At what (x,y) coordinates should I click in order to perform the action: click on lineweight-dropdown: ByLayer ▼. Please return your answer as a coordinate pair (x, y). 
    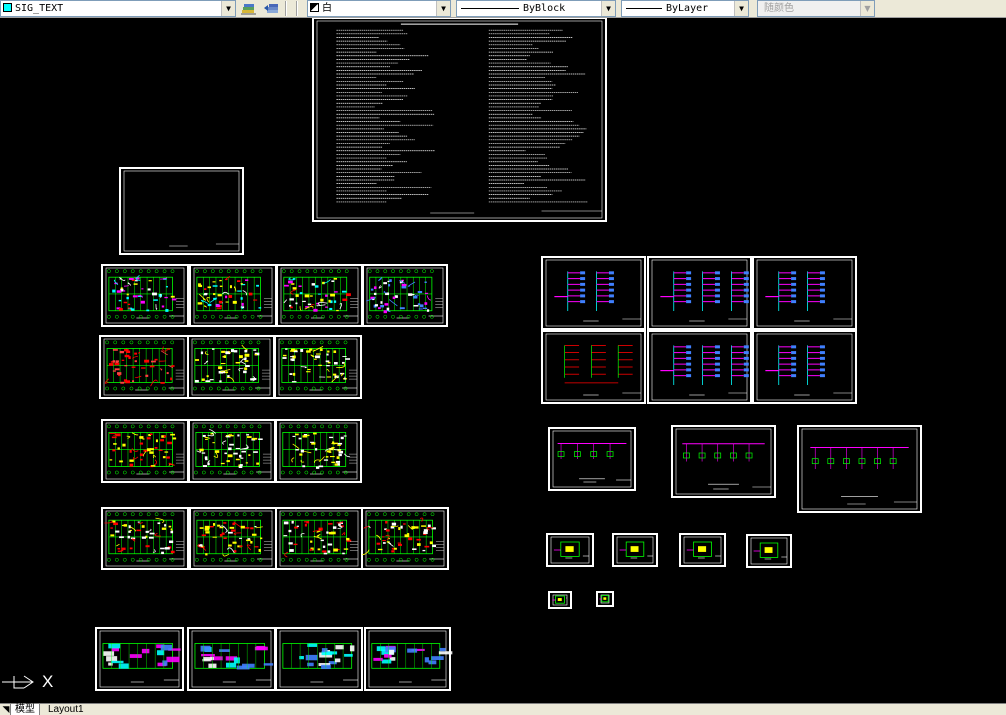
    Looking at the image, I should click on (685, 8).